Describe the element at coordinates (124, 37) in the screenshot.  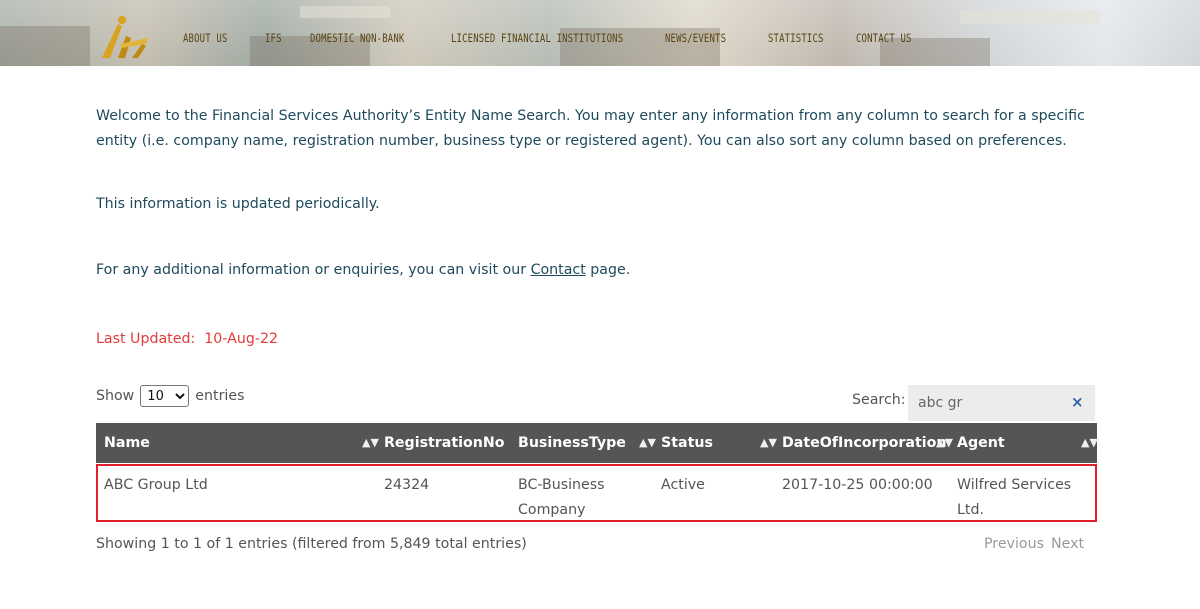
I see `fsa-logo-icon` at that location.